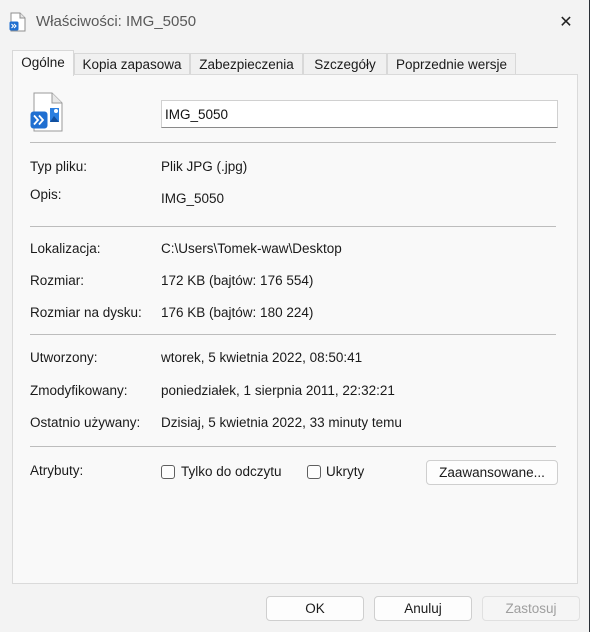 The image size is (590, 632). I want to click on tab-previous-versions: Poprzednie wersje, so click(451, 64).